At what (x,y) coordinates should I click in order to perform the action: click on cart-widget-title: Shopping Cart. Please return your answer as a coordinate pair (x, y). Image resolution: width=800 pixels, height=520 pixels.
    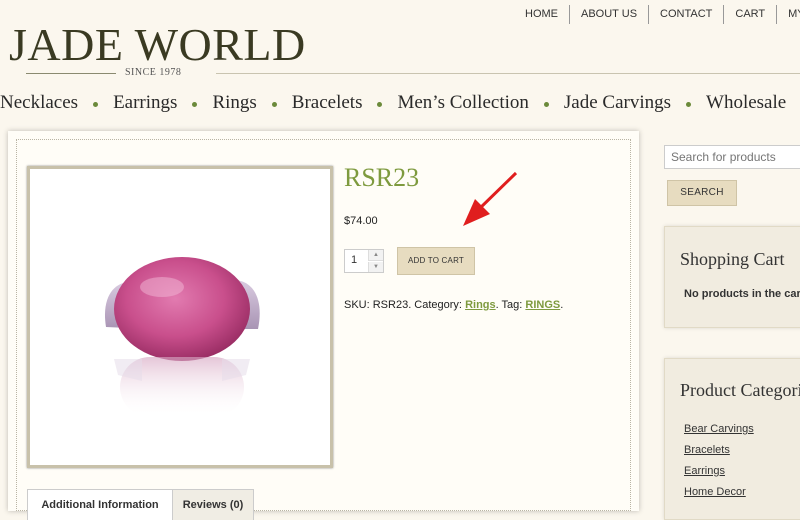
    Looking at the image, I should click on (732, 259).